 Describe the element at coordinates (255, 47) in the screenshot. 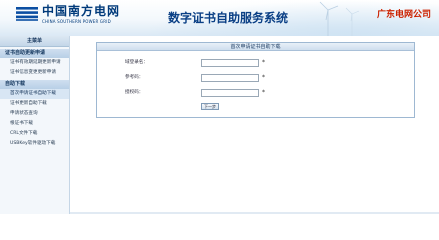

I see `panel-title: 首次申请证书自助下载` at that location.